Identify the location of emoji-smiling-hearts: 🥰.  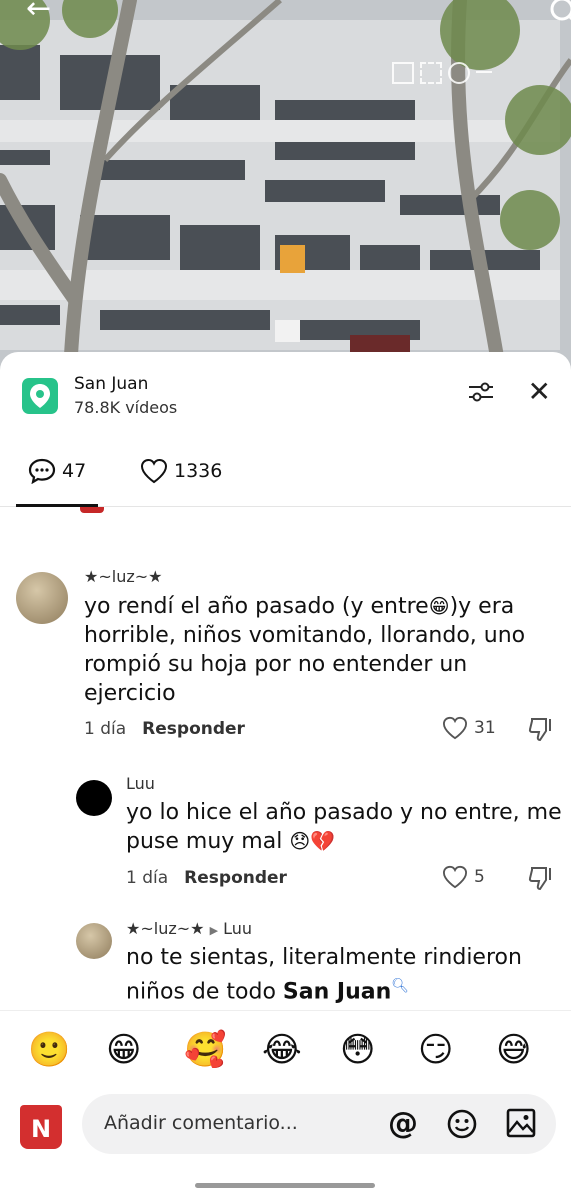
(205, 1050).